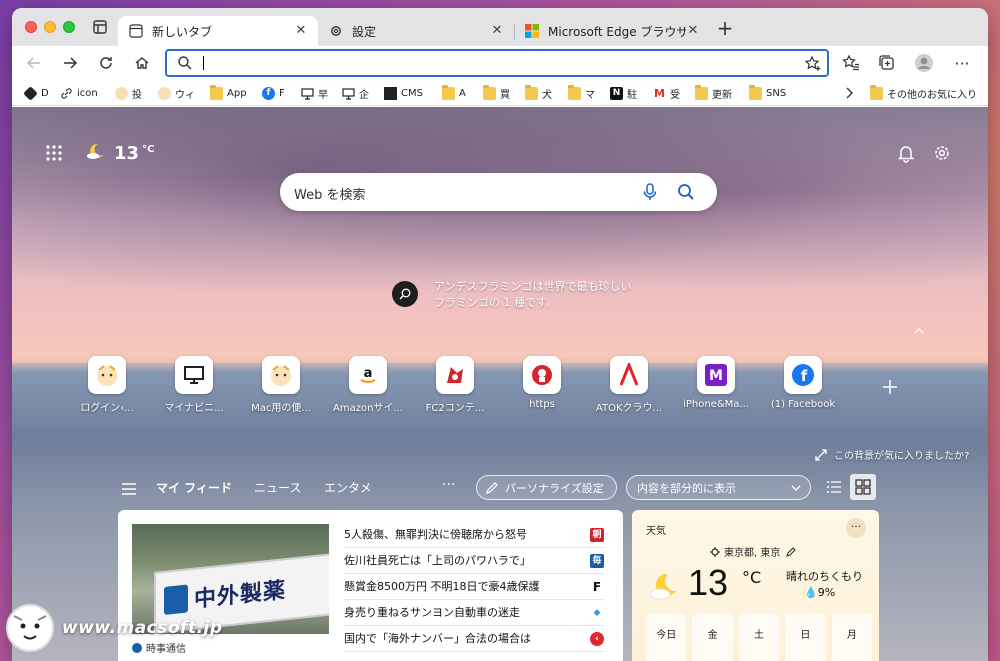  Describe the element at coordinates (416, 31) in the screenshot. I see `tab-settings: 設定 ✕` at that location.